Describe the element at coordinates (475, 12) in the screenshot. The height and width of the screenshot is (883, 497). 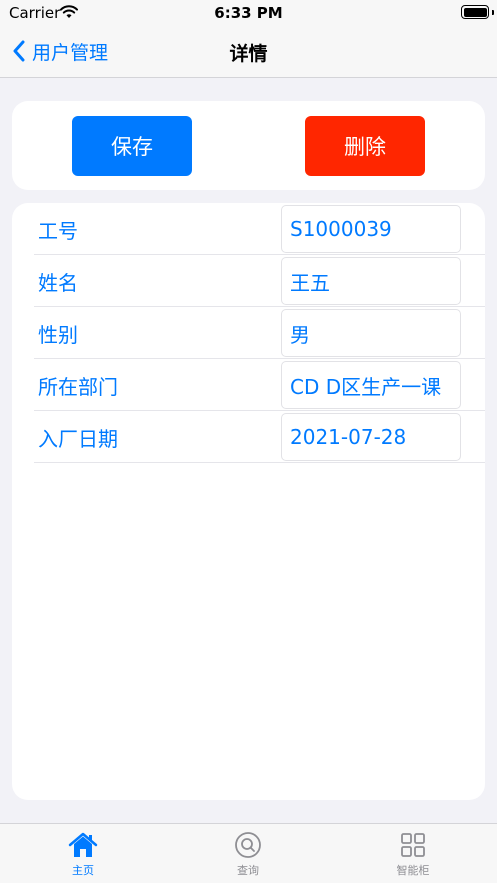
I see `battery-icon` at that location.